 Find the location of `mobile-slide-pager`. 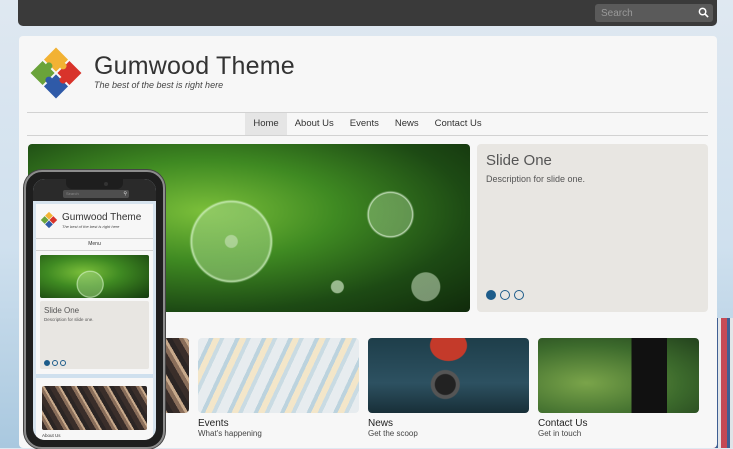

mobile-slide-pager is located at coordinates (55, 363).